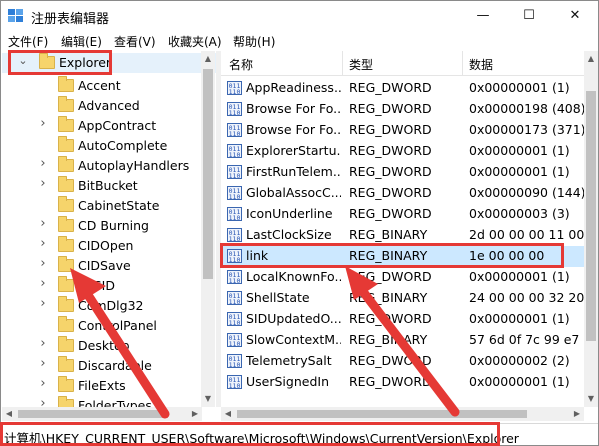  Describe the element at coordinates (289, 213) in the screenshot. I see `value-name-cell: IconUnderline` at that location.